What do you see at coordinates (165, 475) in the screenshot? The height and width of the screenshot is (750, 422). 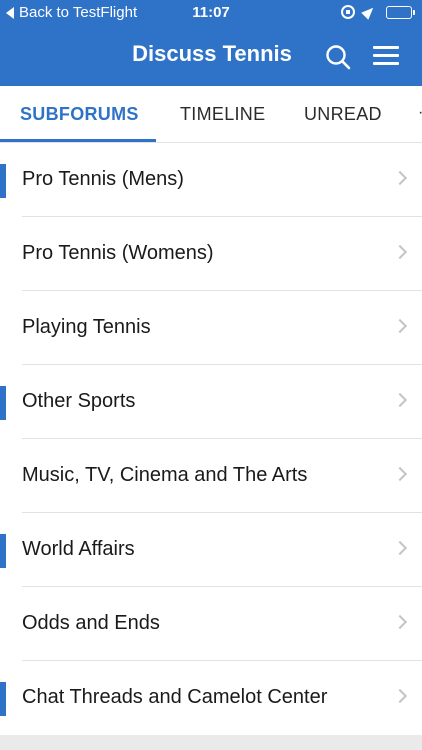 I see `subforum-label: Music, TV, Cinema and The Arts` at bounding box center [165, 475].